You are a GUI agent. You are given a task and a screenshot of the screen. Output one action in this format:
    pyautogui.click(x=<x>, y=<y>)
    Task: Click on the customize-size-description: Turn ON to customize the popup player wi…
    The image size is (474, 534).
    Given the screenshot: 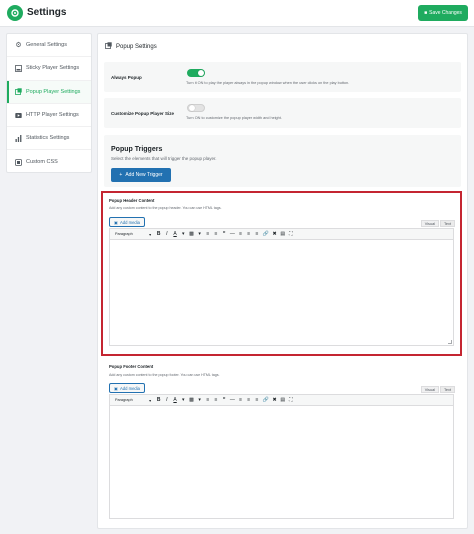 What is the action you would take?
    pyautogui.click(x=234, y=118)
    